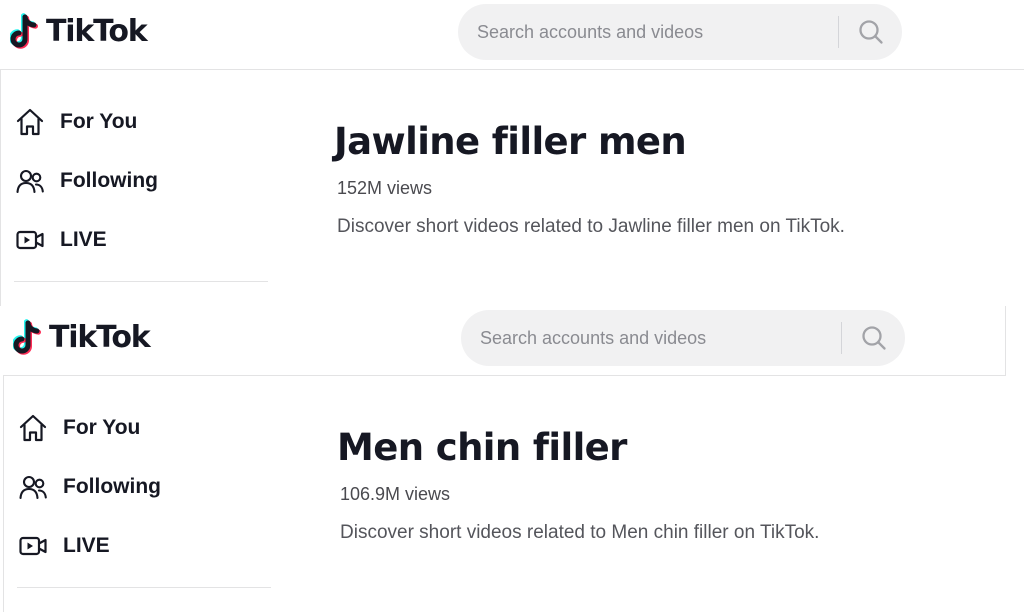 Image resolution: width=1024 pixels, height=612 pixels. What do you see at coordinates (385, 188) in the screenshot?
I see `view-count: 152M views` at bounding box center [385, 188].